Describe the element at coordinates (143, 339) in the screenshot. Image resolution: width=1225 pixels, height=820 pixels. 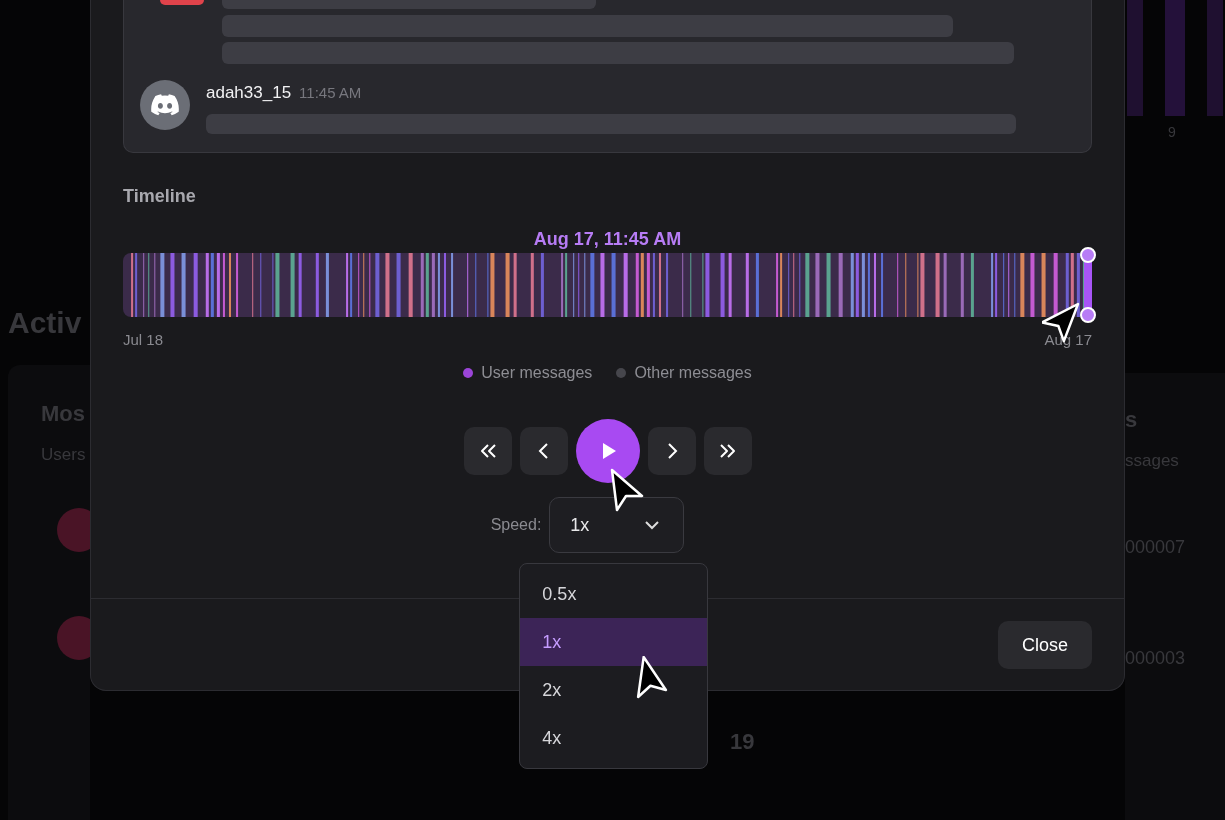
I see `start-date: Jul 18` at that location.